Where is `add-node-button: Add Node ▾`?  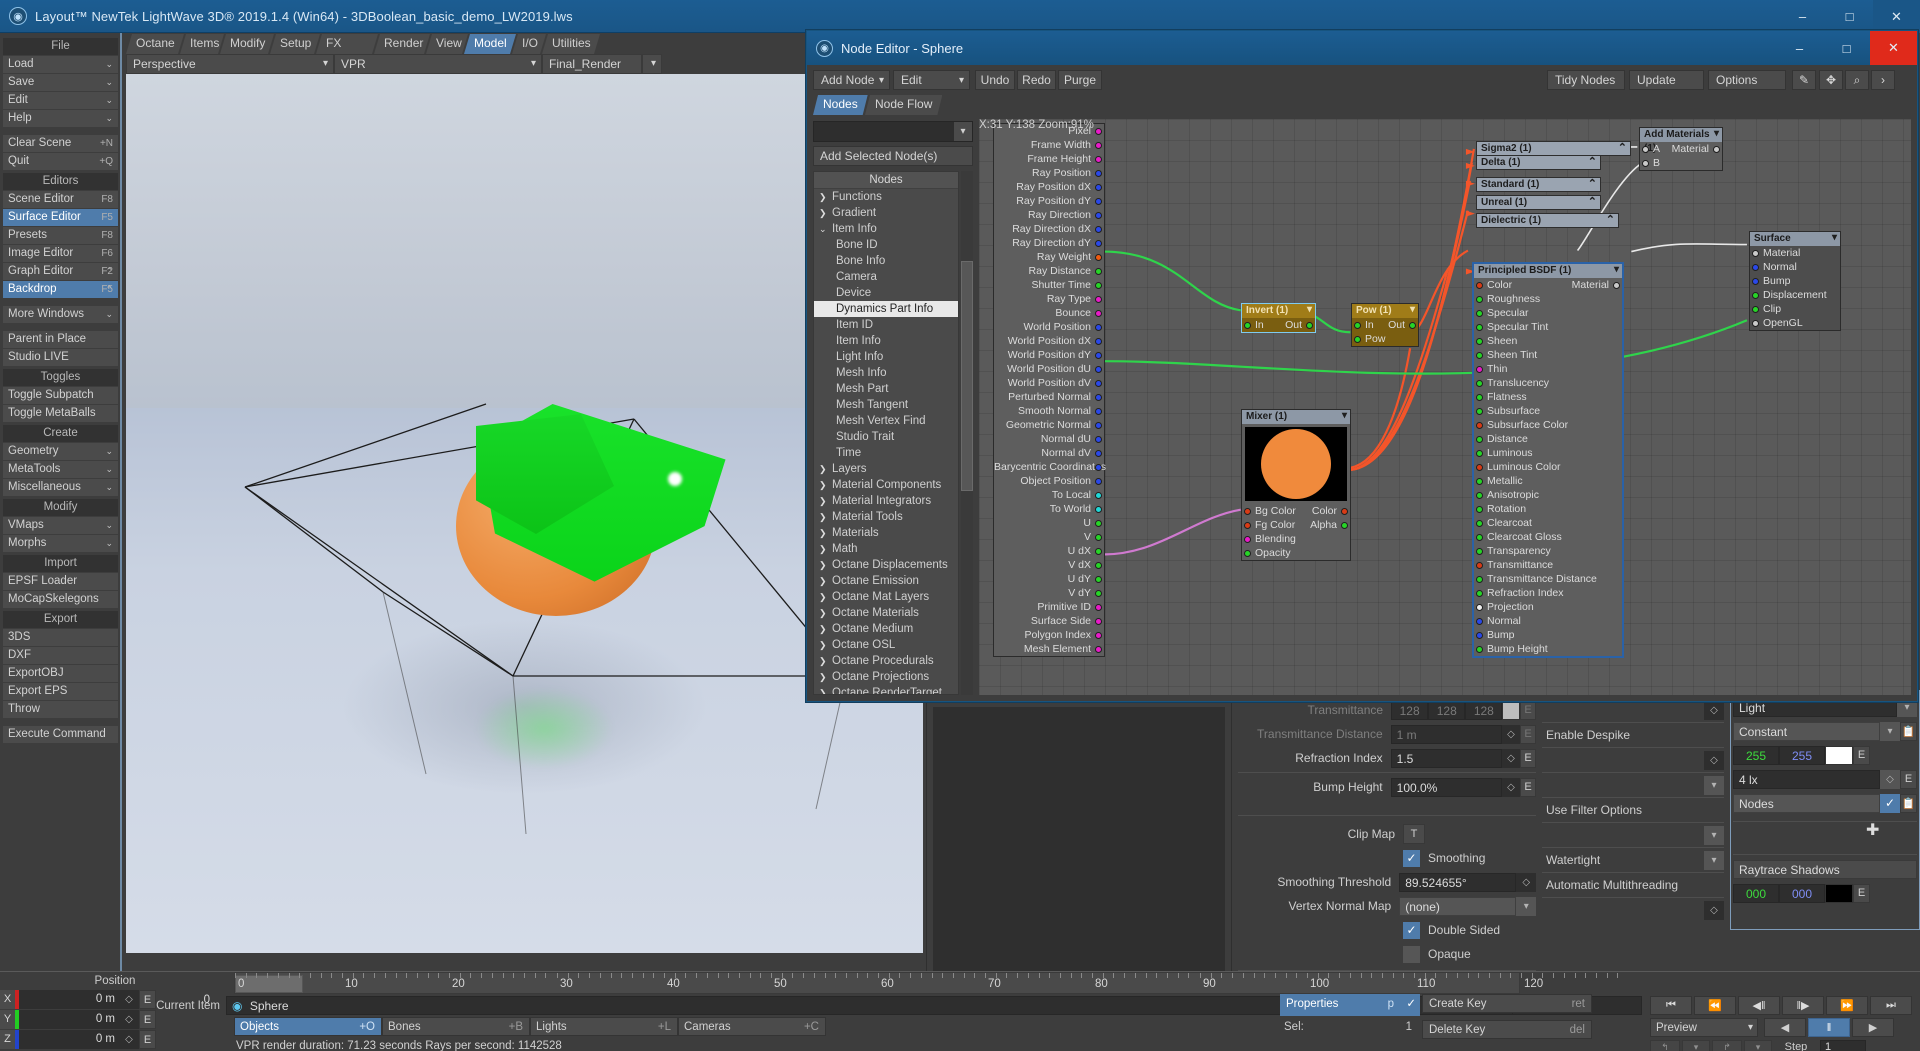
add-node-button: Add Node ▾ is located at coordinates (851, 80).